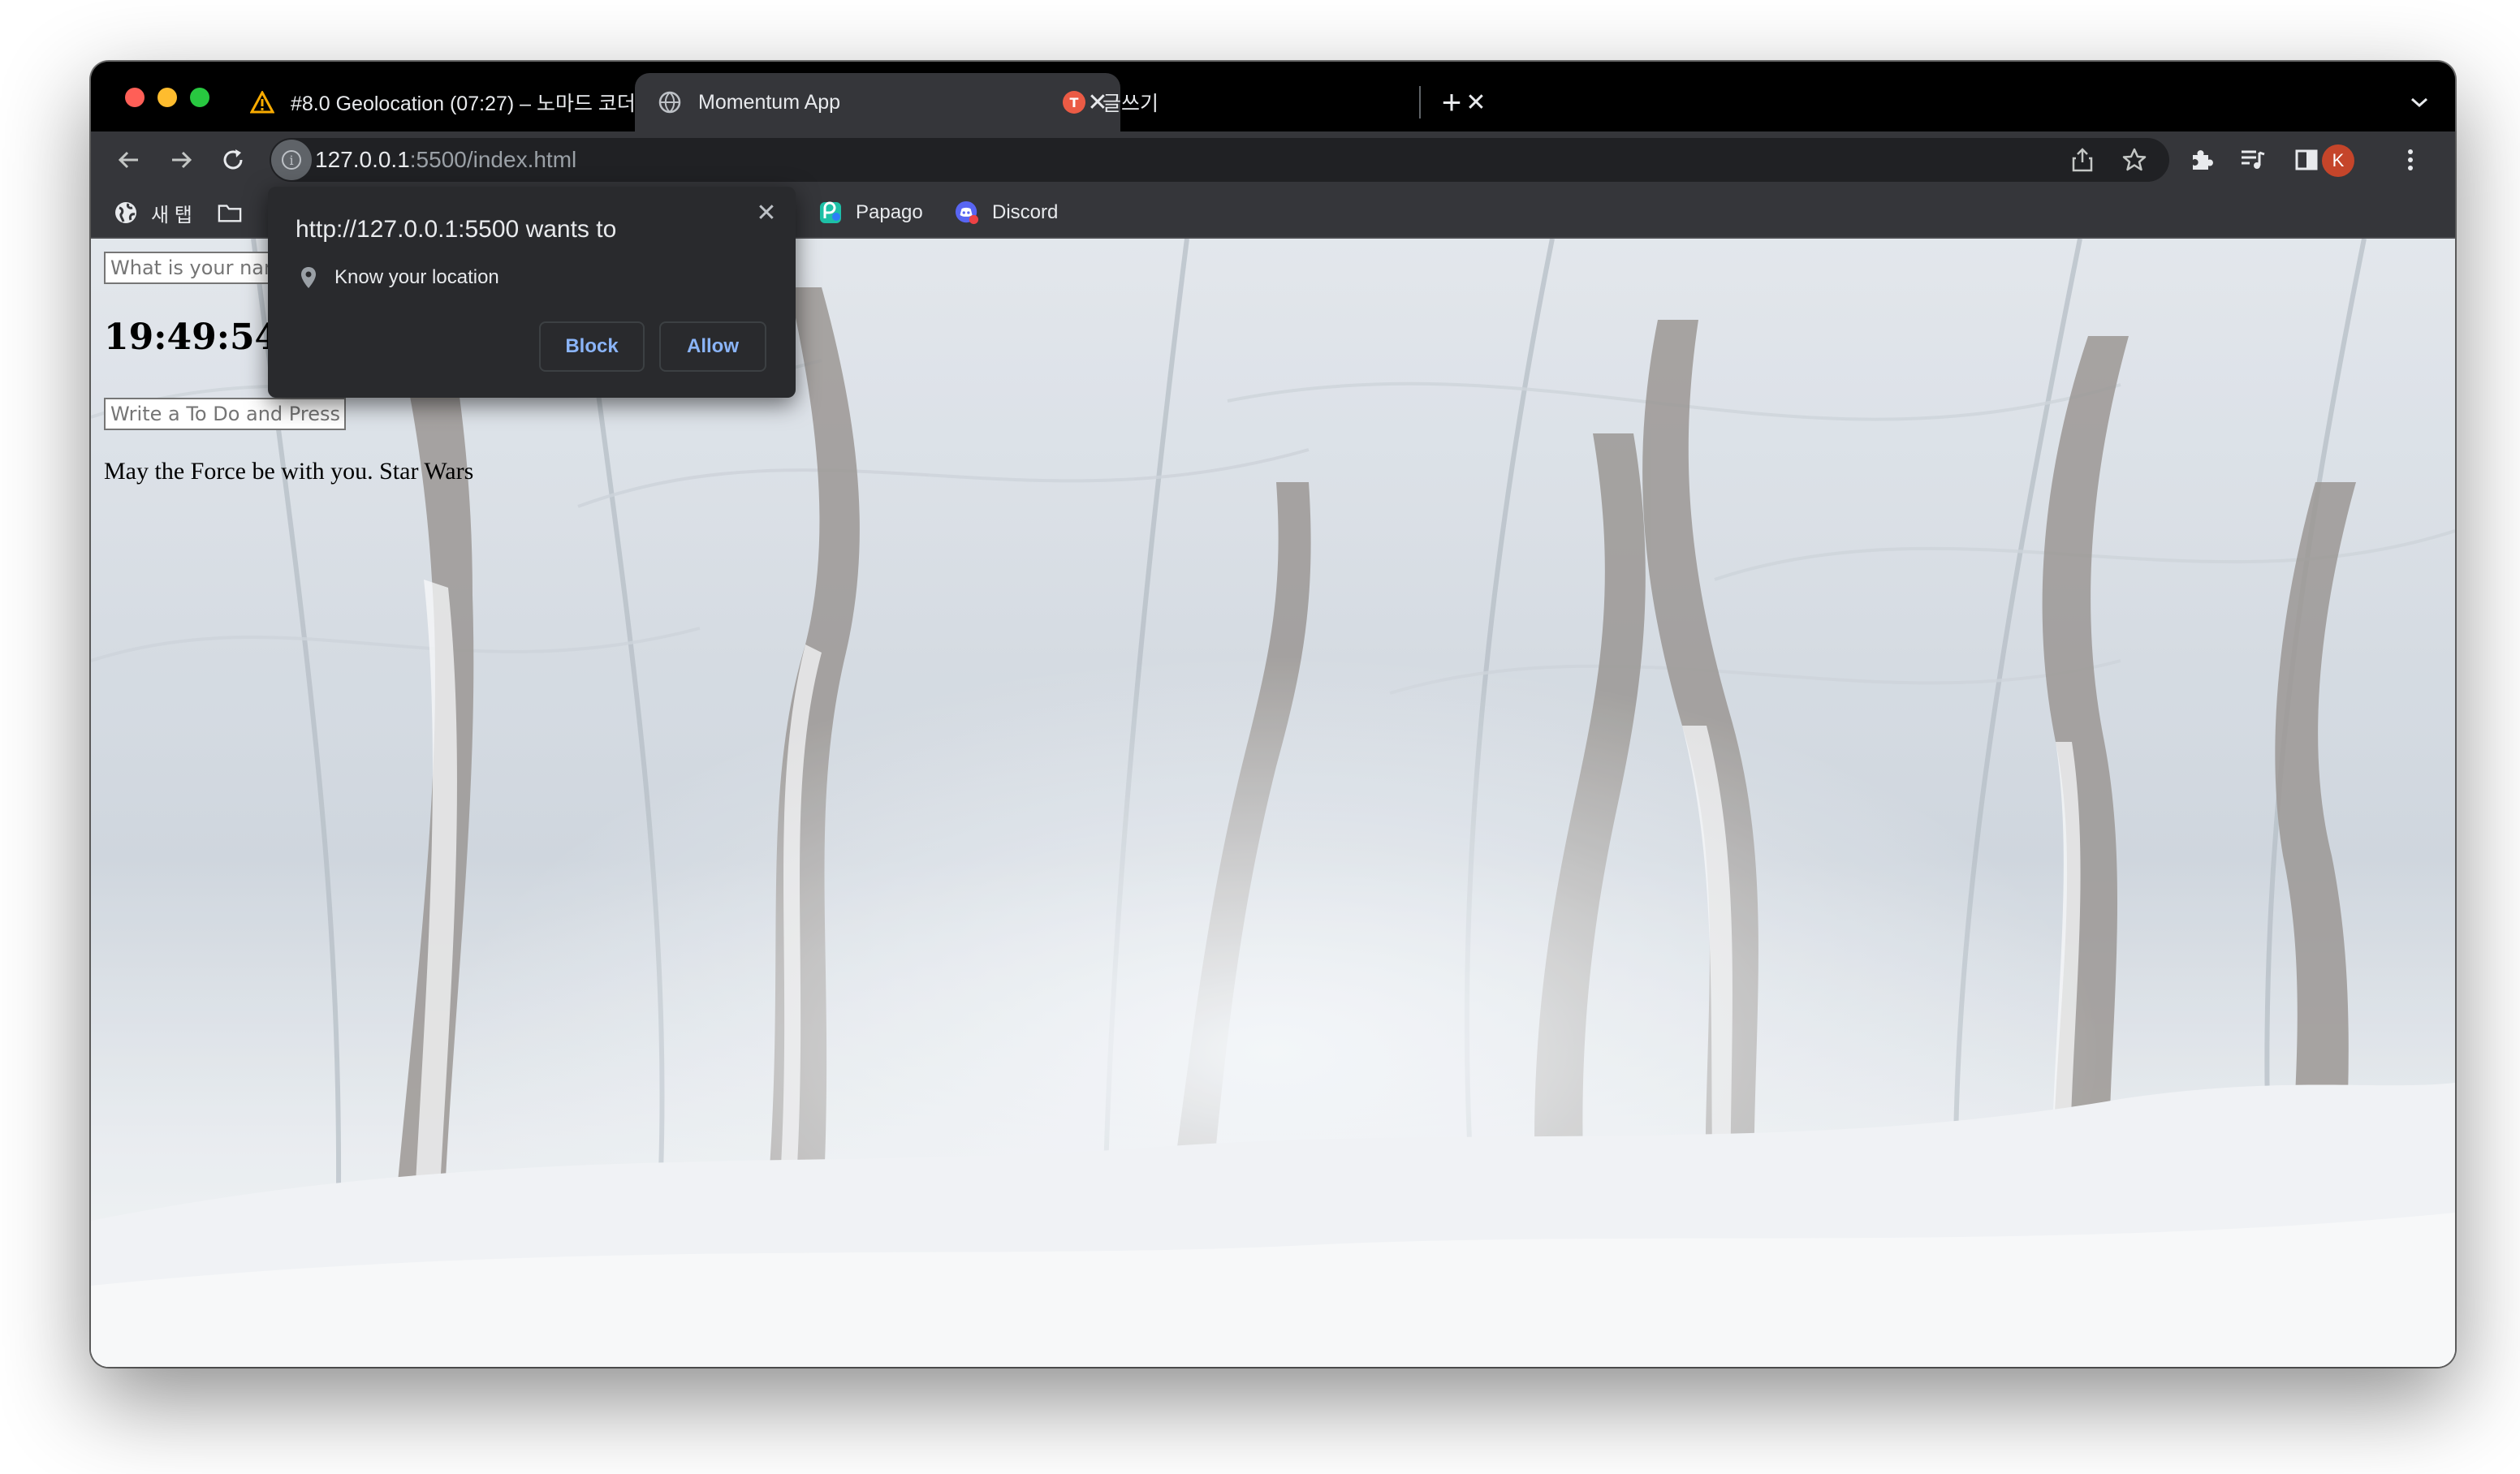 Image resolution: width=2520 pixels, height=1474 pixels. What do you see at coordinates (457, 229) in the screenshot?
I see `permission-title: http://127.0.0.1:5500 wants to` at bounding box center [457, 229].